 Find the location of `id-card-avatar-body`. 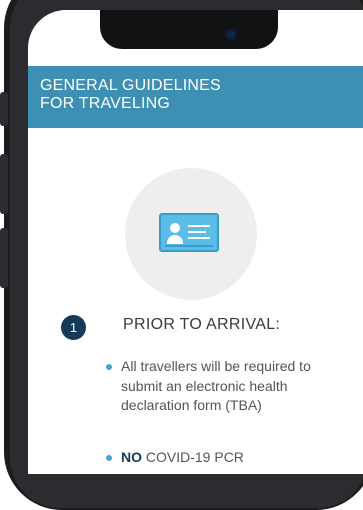

id-card-avatar-body is located at coordinates (175, 239).